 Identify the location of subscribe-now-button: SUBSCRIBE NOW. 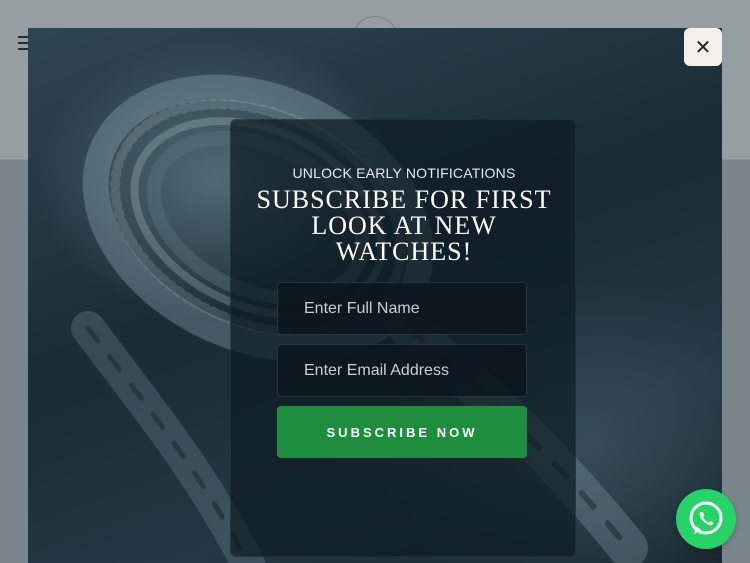
(402, 432).